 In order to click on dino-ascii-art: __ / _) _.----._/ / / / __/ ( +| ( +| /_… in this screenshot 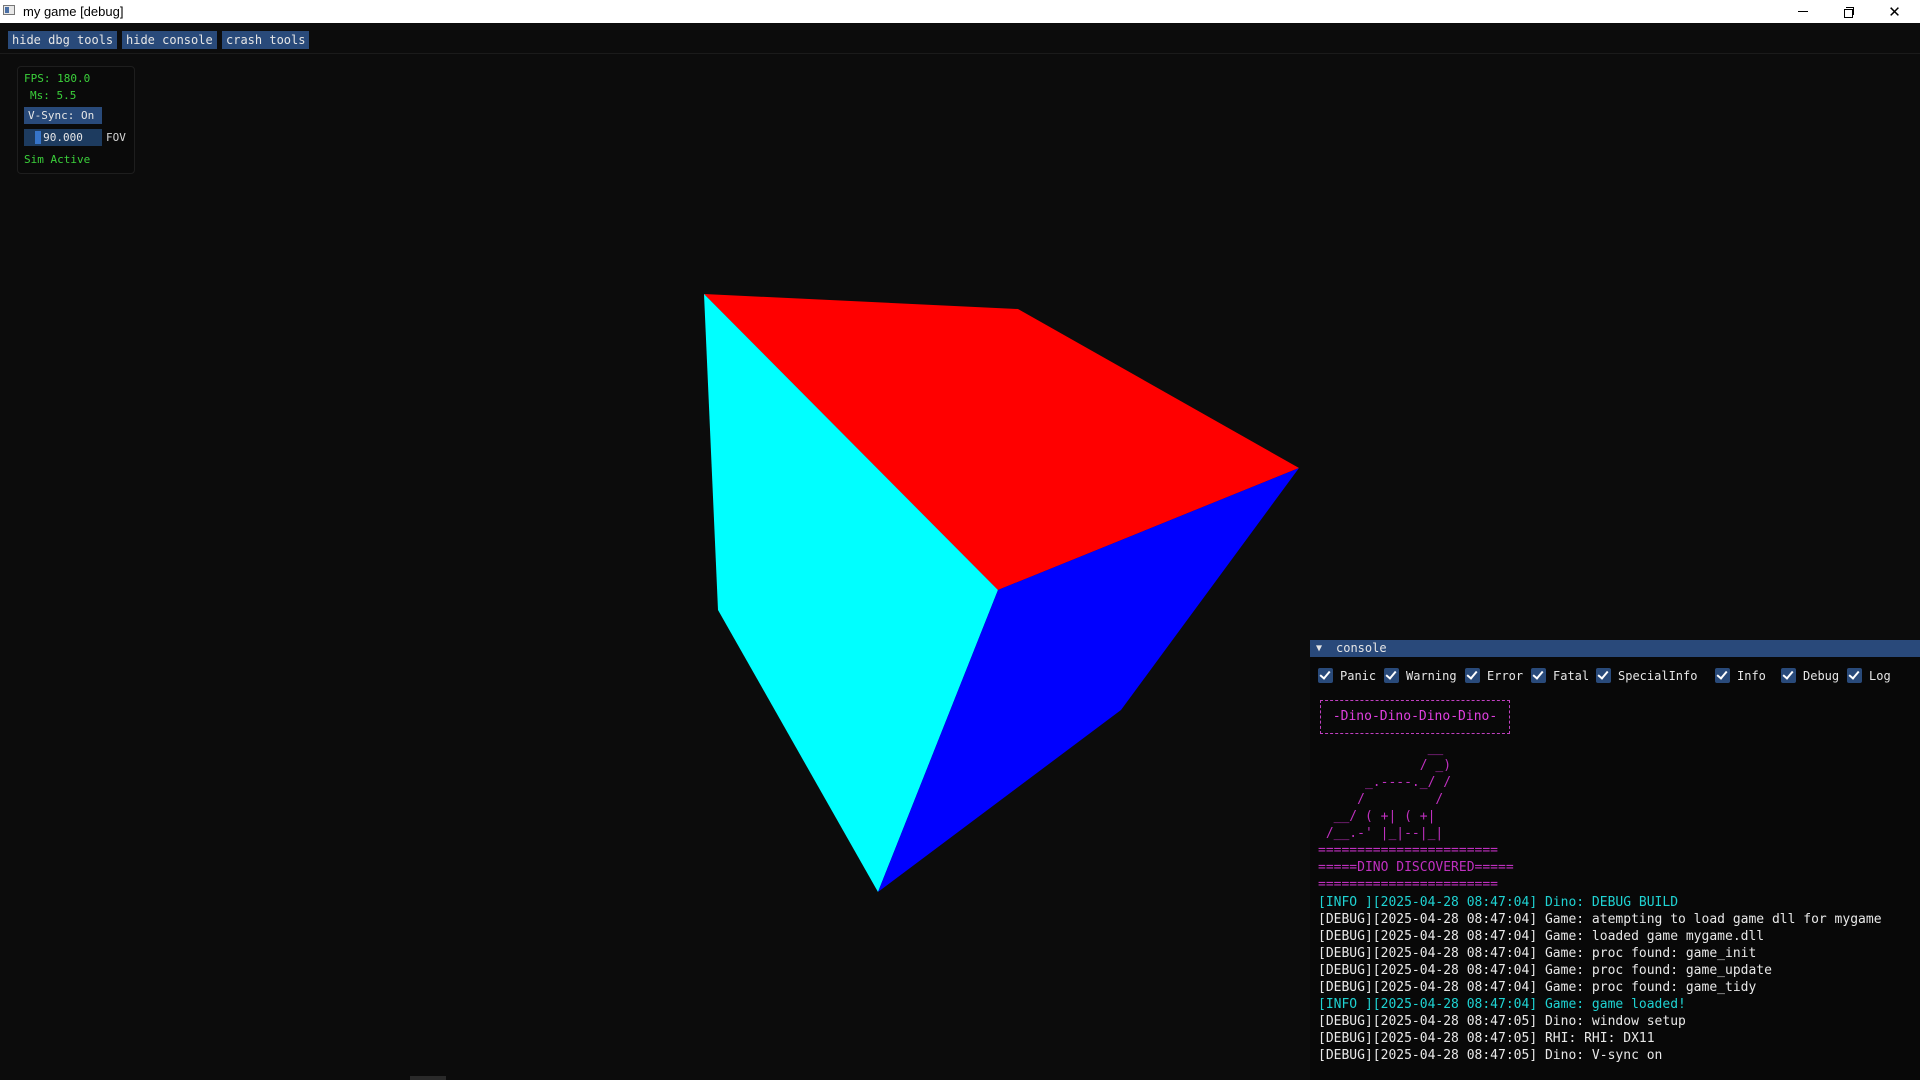, I will do `click(1416, 816)`.